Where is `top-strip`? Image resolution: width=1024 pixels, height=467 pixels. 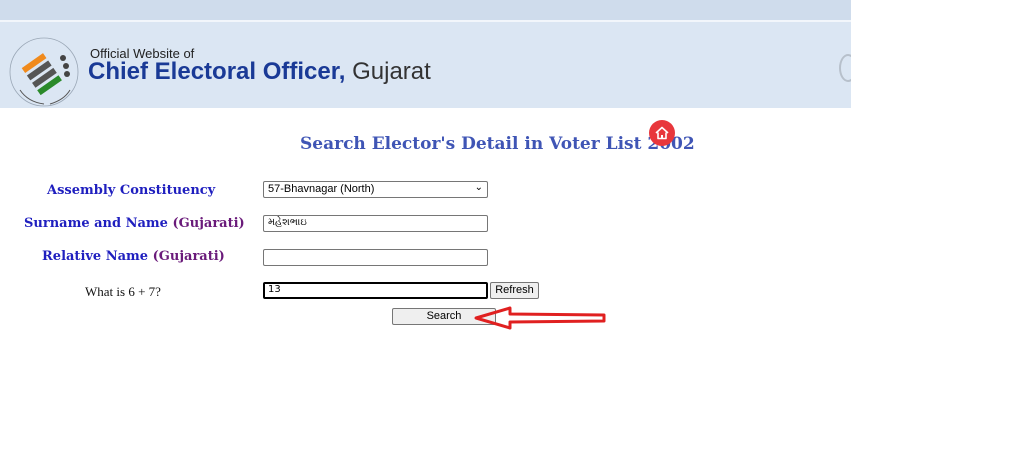 top-strip is located at coordinates (425, 10).